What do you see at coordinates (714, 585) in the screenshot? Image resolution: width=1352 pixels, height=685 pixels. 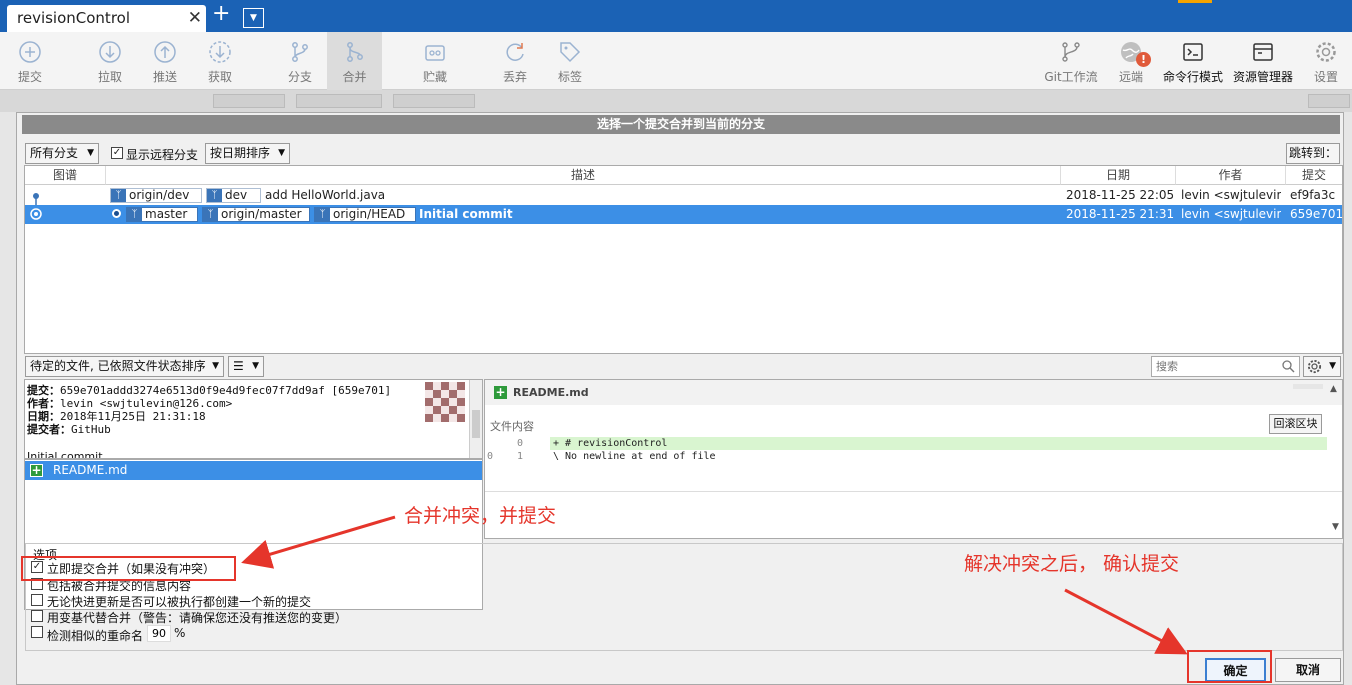 I see `annotation-arrows` at bounding box center [714, 585].